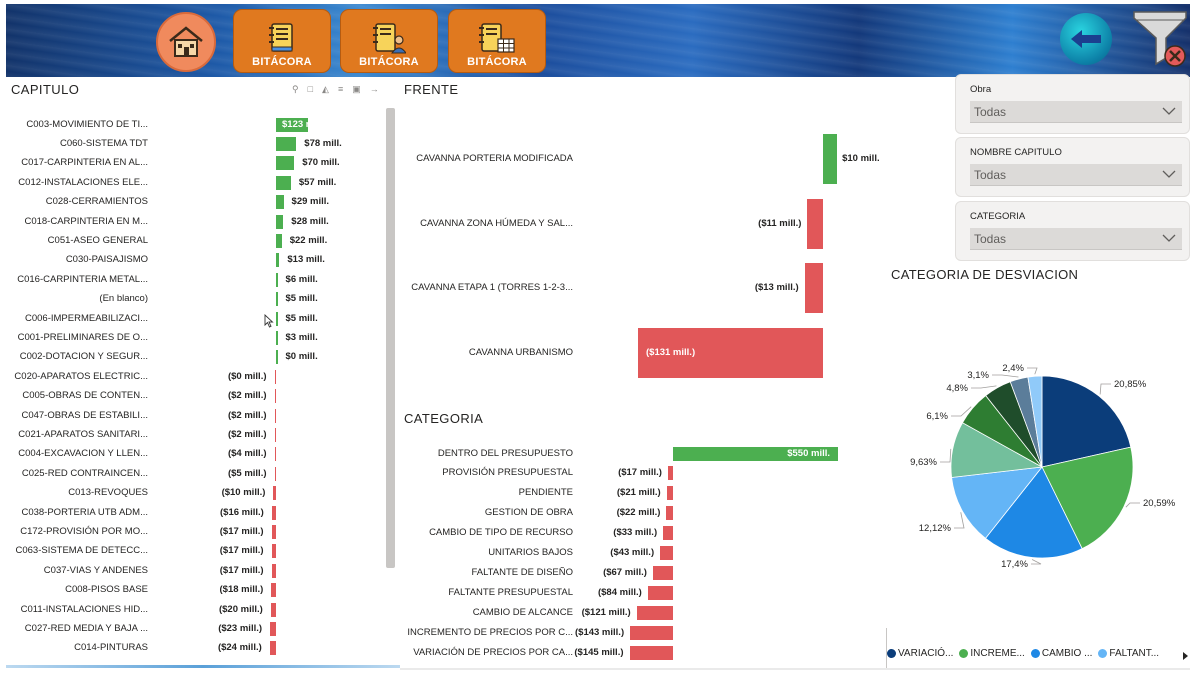 The image size is (1190, 675). I want to click on bar-value-label: $0 mill., so click(301, 357).